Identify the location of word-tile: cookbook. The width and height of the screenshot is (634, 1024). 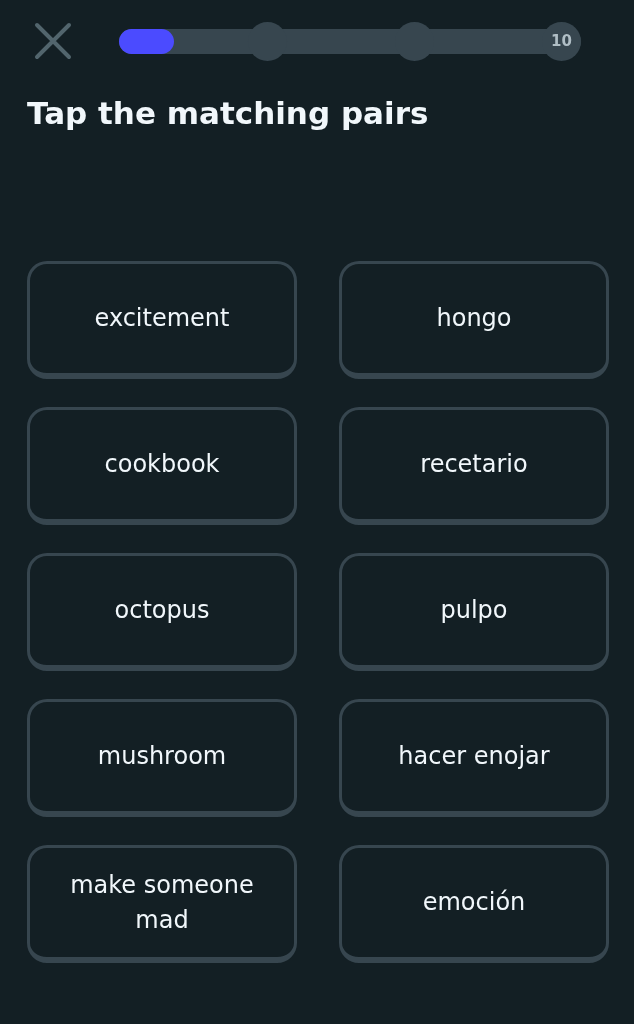
(162, 466).